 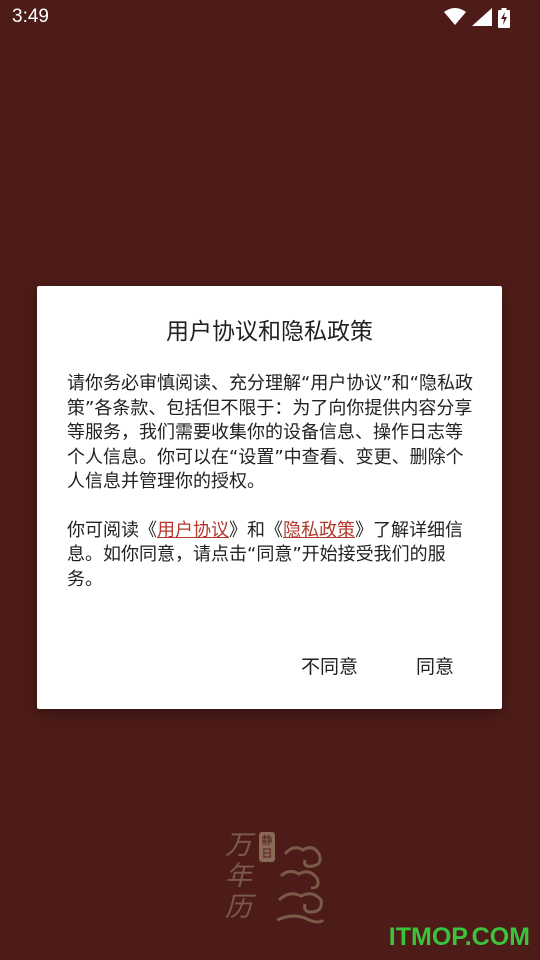 I want to click on logo-text: 万年历, so click(x=238, y=876).